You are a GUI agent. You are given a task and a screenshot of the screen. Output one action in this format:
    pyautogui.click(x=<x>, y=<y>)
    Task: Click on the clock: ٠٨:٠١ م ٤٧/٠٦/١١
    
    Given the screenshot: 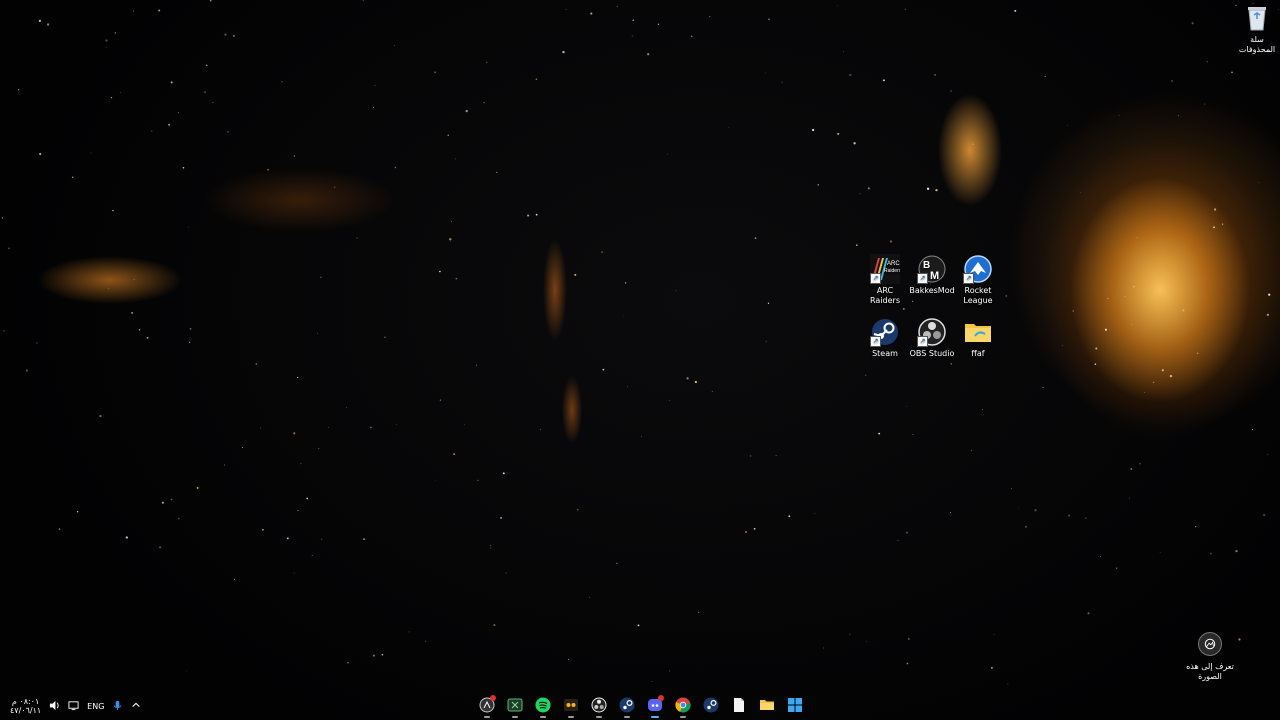 What is the action you would take?
    pyautogui.click(x=25, y=706)
    